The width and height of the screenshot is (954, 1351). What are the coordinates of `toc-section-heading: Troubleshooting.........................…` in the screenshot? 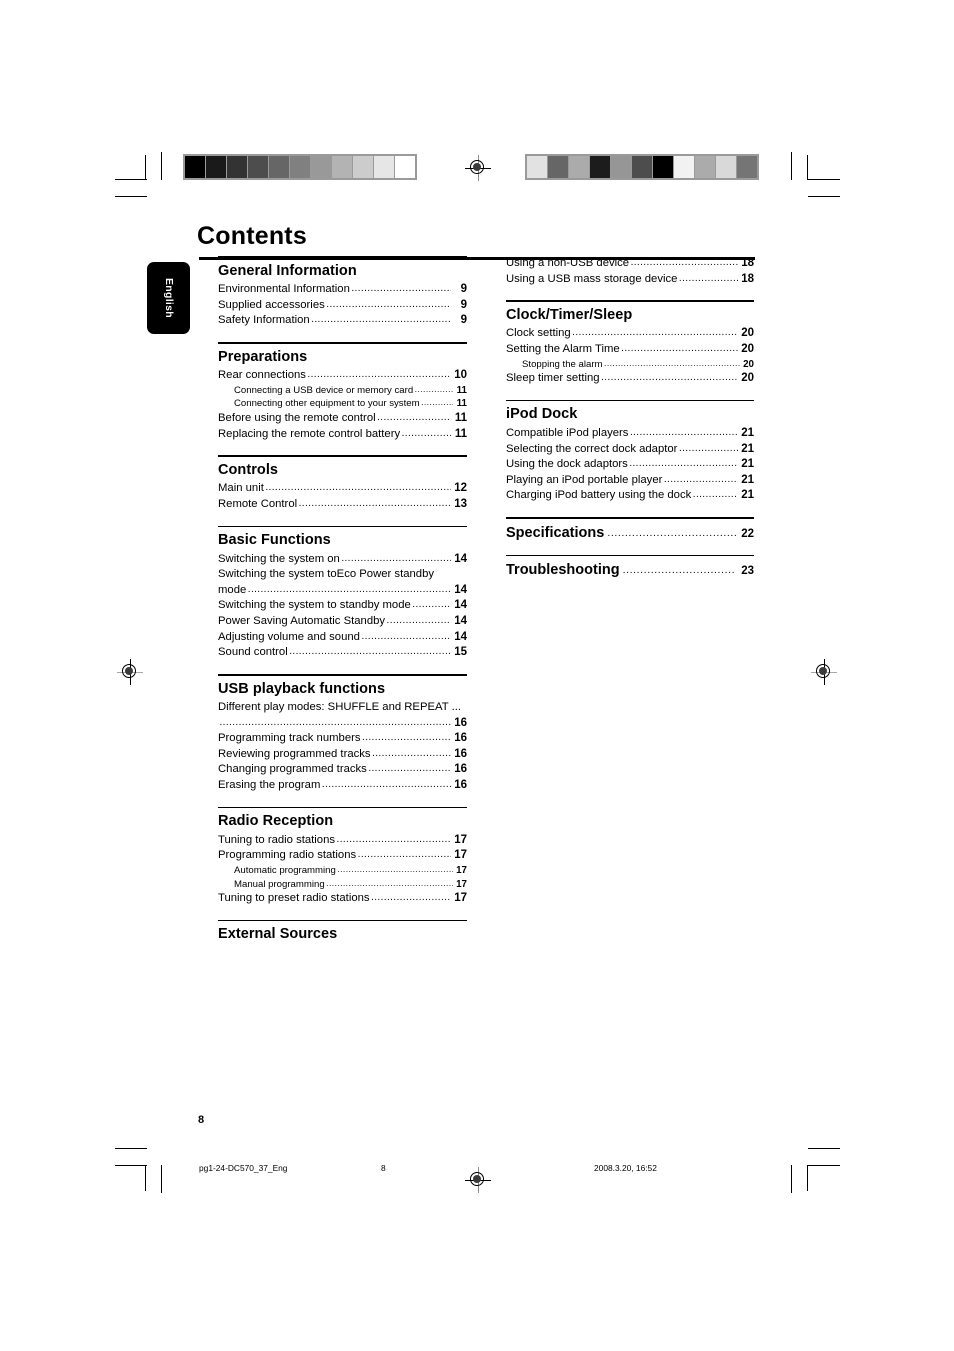 It's located at (630, 569).